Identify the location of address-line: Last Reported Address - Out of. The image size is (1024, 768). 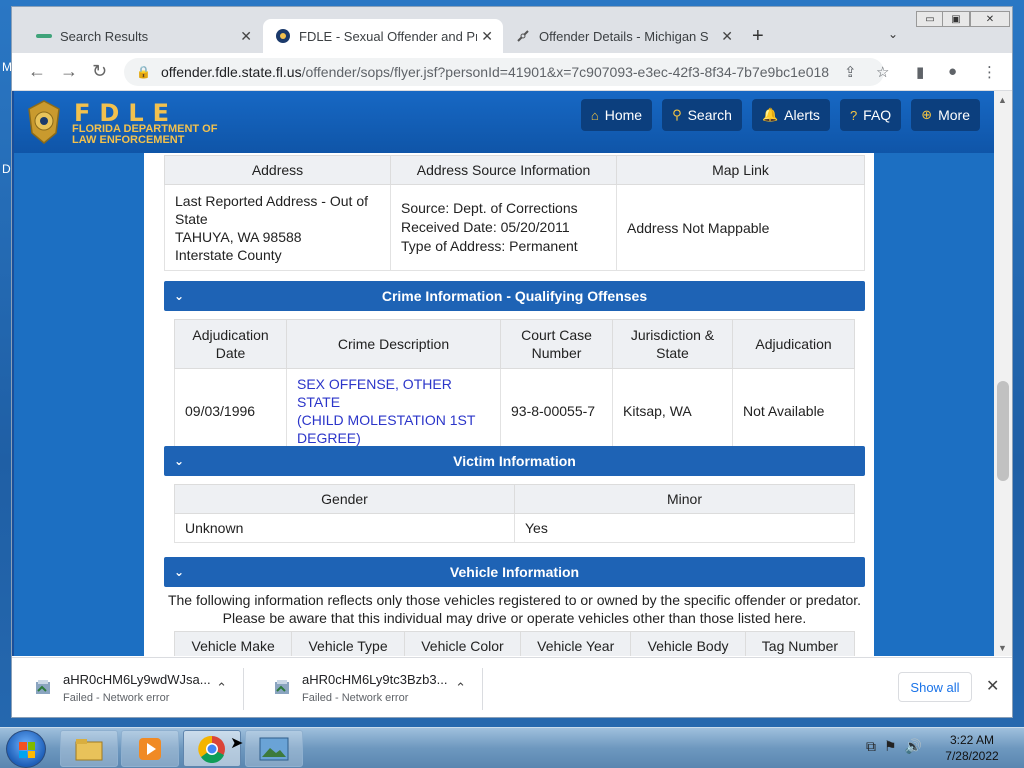
(271, 200).